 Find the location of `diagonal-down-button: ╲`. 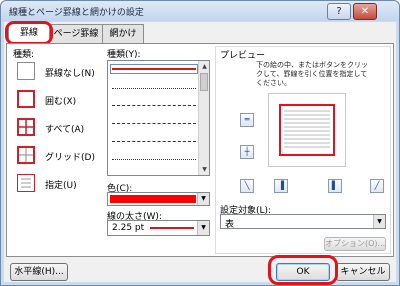

diagonal-down-button: ╲ is located at coordinates (247, 186).